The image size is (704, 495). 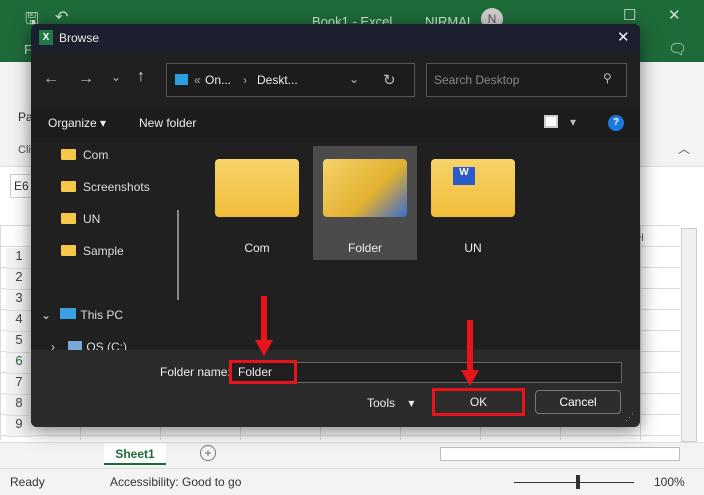 I want to click on nav-item-com: Com, so click(x=84, y=155).